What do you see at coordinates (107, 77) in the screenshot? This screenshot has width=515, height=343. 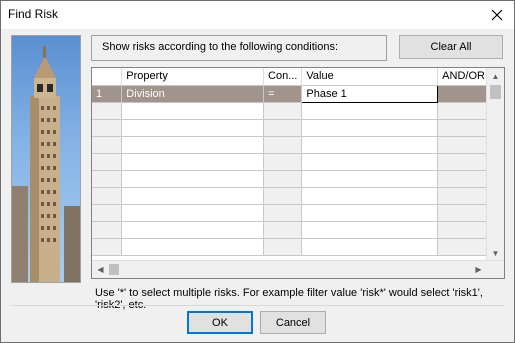 I see `grid-corner` at bounding box center [107, 77].